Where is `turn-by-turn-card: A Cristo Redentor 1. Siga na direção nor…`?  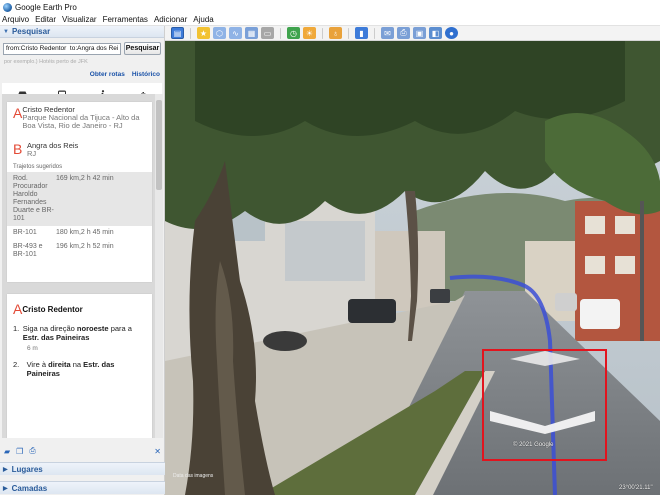 turn-by-turn-card: A Cristo Redentor 1. Siga na direção nor… is located at coordinates (79, 366).